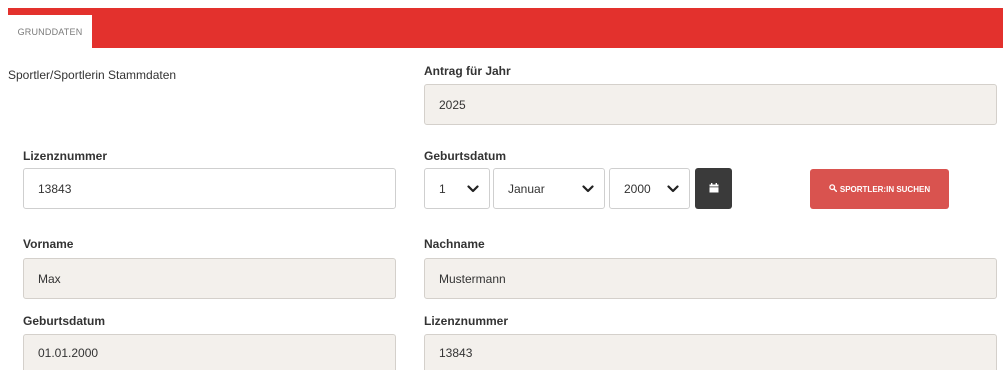 Image resolution: width=1003 pixels, height=370 pixels. What do you see at coordinates (452, 104) in the screenshot?
I see `antrag-jahr-value: 2025` at bounding box center [452, 104].